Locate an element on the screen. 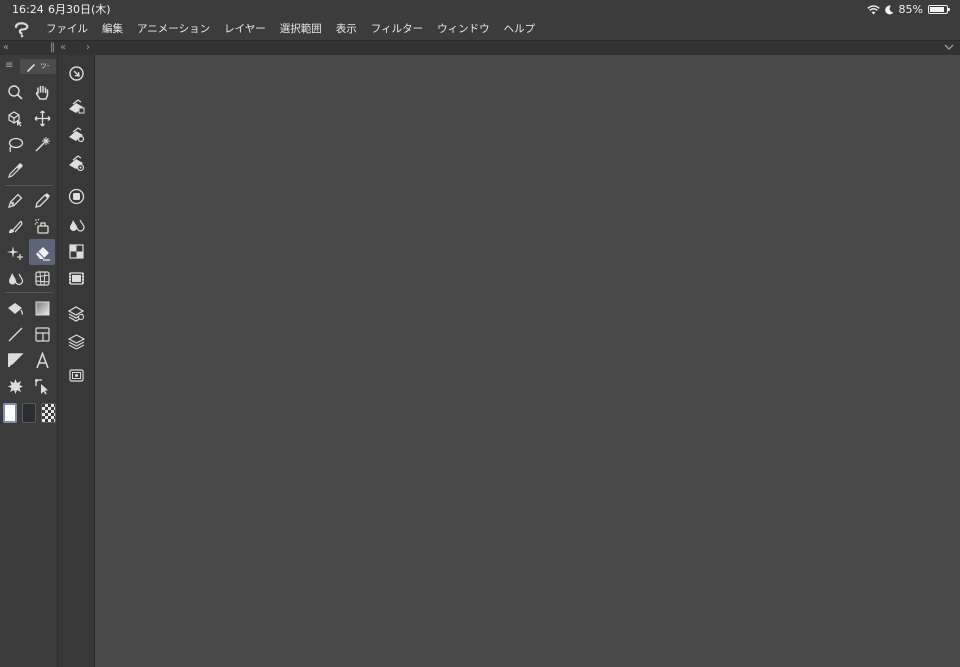 The height and width of the screenshot is (667, 960). layer-search-all-icon is located at coordinates (76, 163).